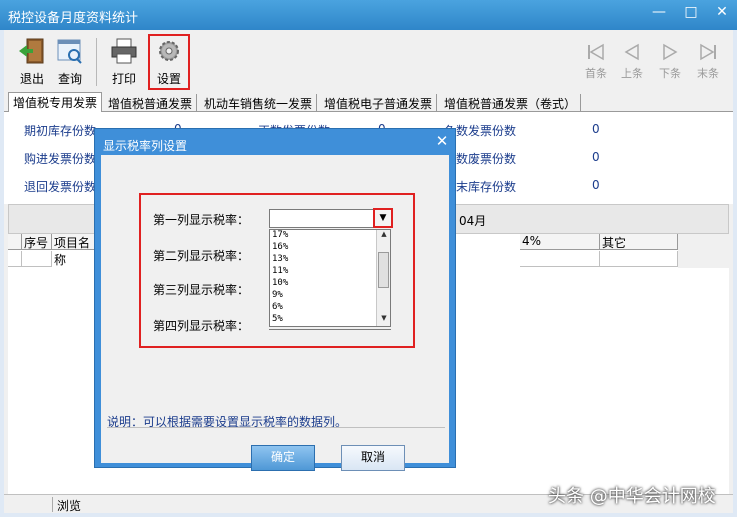 The height and width of the screenshot is (517, 737). Describe the element at coordinates (168, 79) in the screenshot. I see `settings-label: 设置` at that location.